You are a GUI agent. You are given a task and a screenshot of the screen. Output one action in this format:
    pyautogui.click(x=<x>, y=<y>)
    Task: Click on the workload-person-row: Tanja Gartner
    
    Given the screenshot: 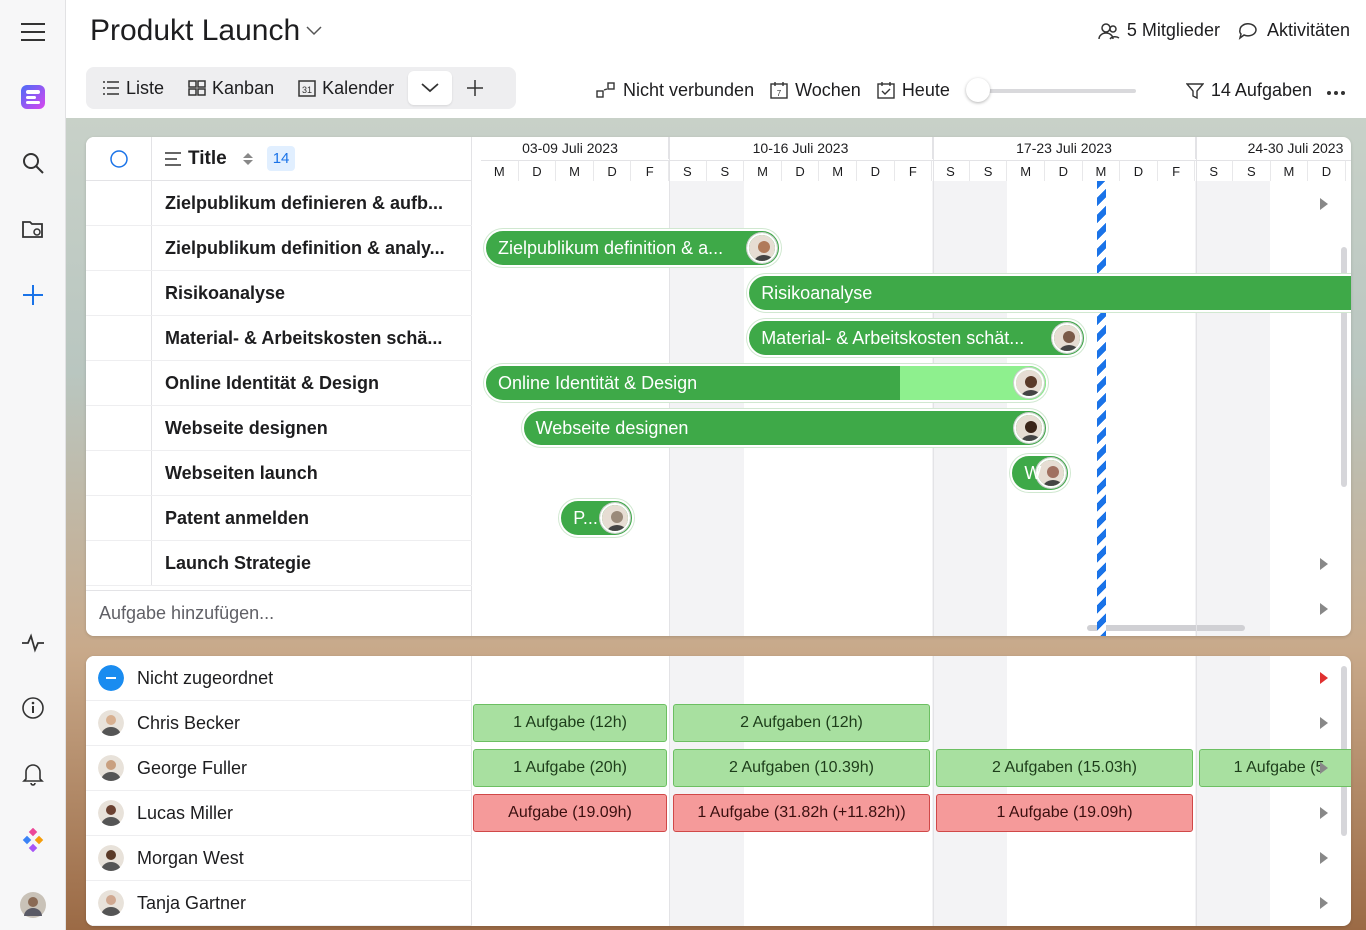 What is the action you would take?
    pyautogui.click(x=279, y=903)
    